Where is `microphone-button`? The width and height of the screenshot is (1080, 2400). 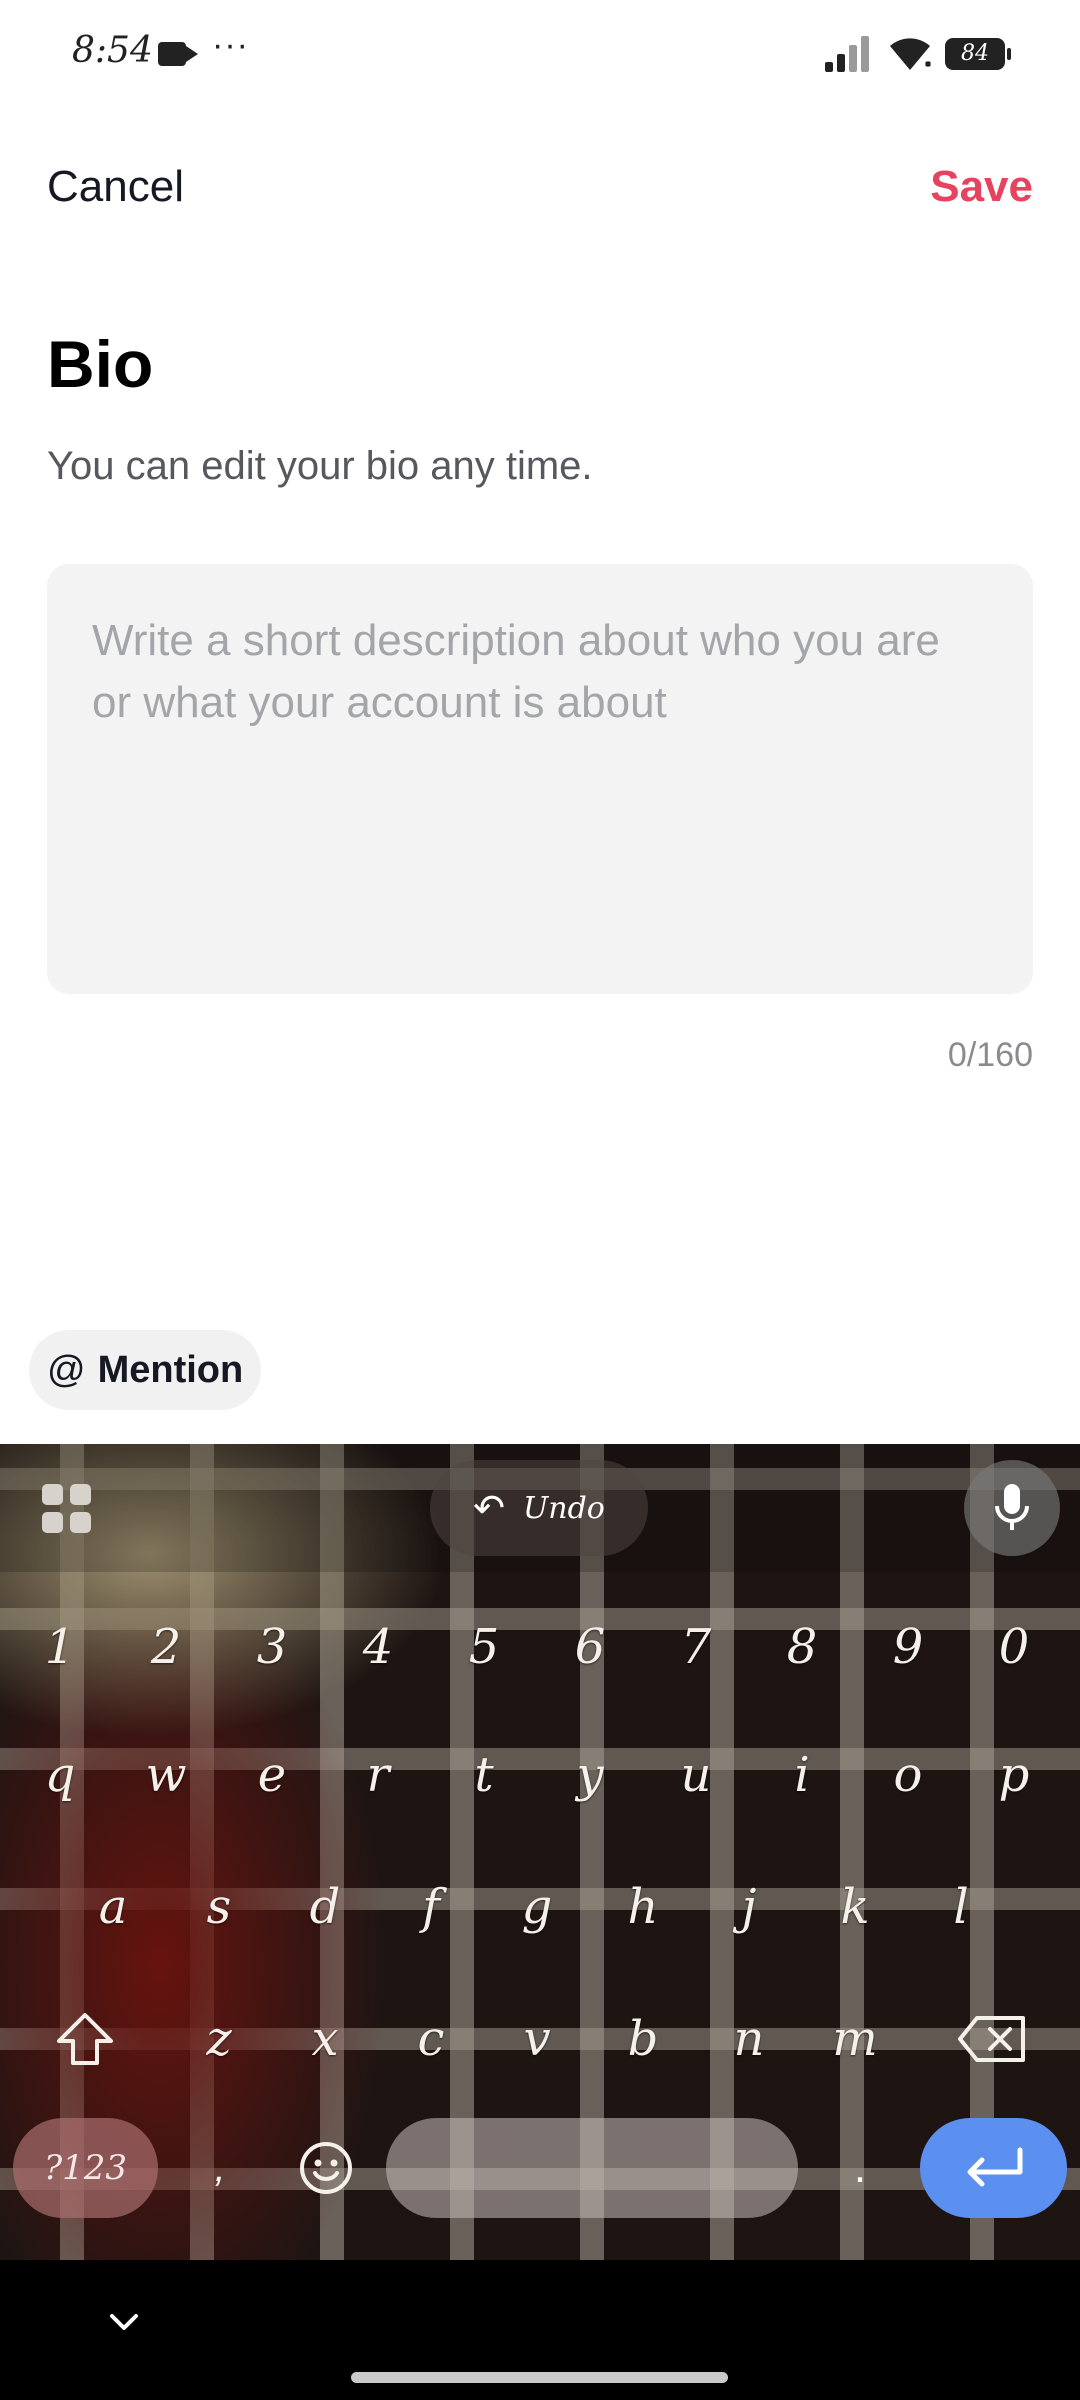 microphone-button is located at coordinates (1012, 1508).